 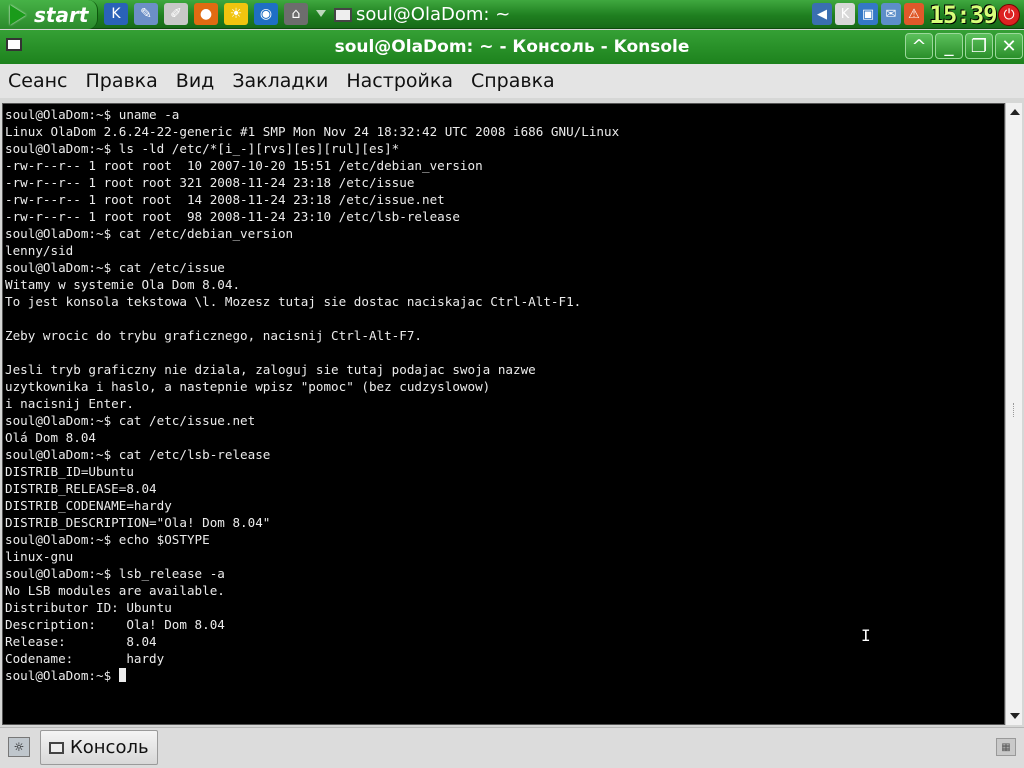 What do you see at coordinates (1006, 747) in the screenshot?
I see `pager-icon: ▦` at bounding box center [1006, 747].